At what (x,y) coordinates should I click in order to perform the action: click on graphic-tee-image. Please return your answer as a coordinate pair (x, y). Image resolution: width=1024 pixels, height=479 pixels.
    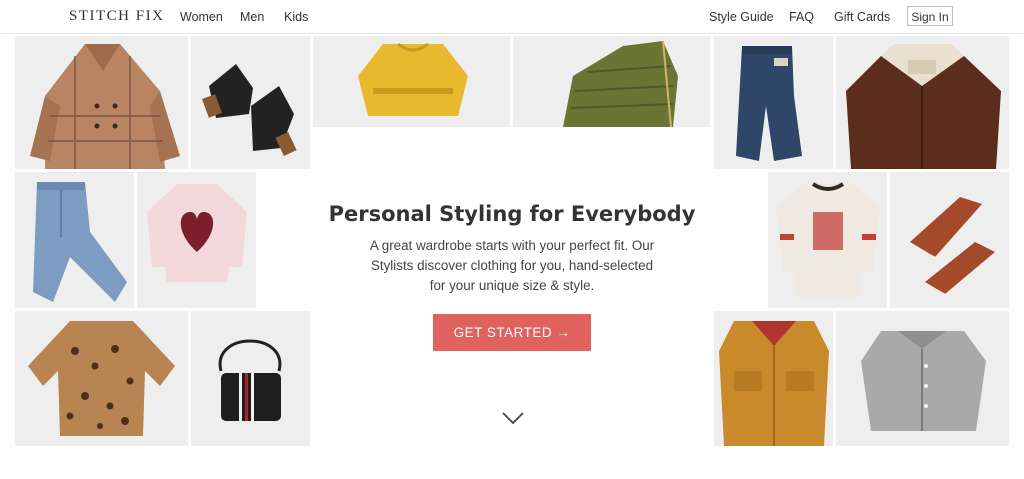
    Looking at the image, I should click on (828, 239).